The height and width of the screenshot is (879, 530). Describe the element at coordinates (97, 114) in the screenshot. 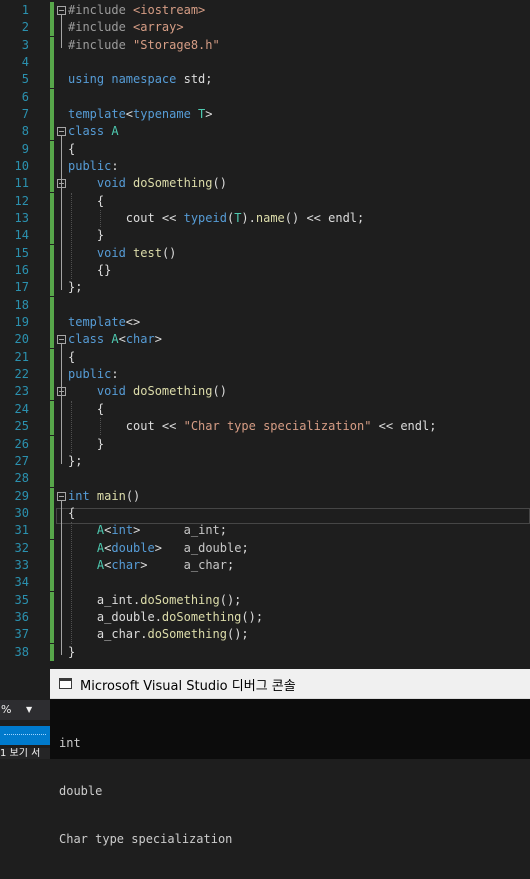

I see `code-token: template` at that location.